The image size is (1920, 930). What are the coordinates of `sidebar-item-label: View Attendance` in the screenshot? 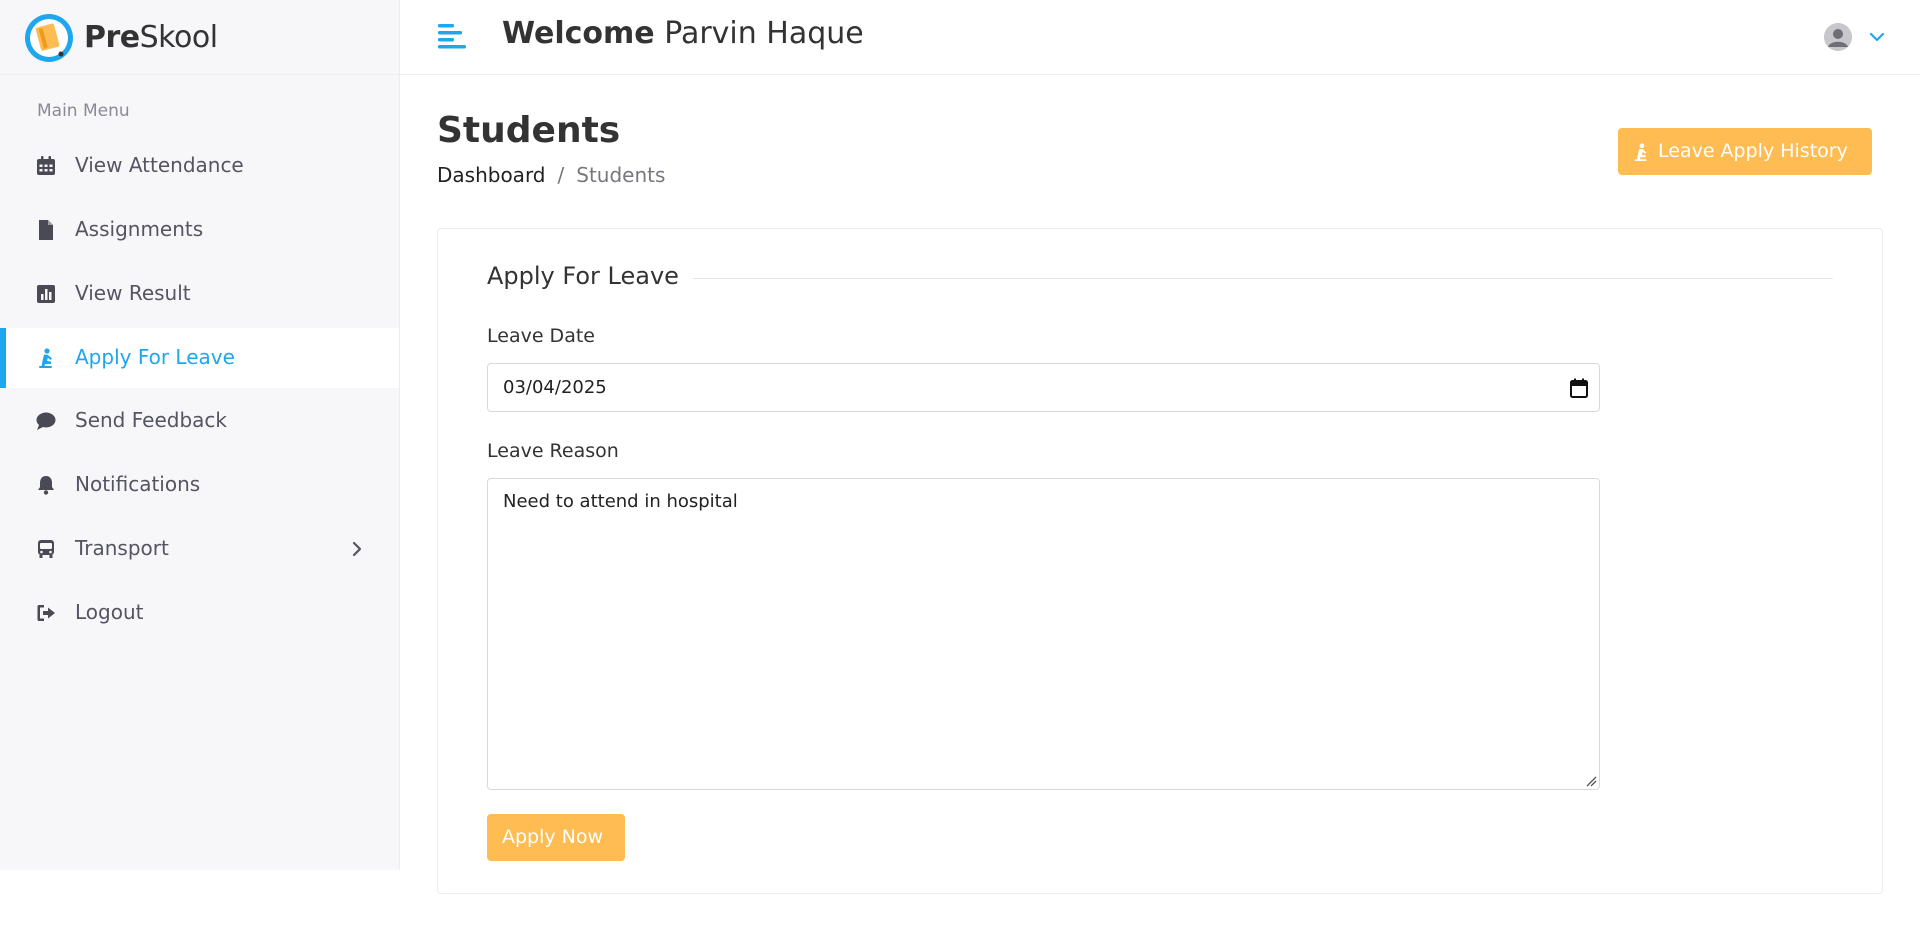 It's located at (159, 165).